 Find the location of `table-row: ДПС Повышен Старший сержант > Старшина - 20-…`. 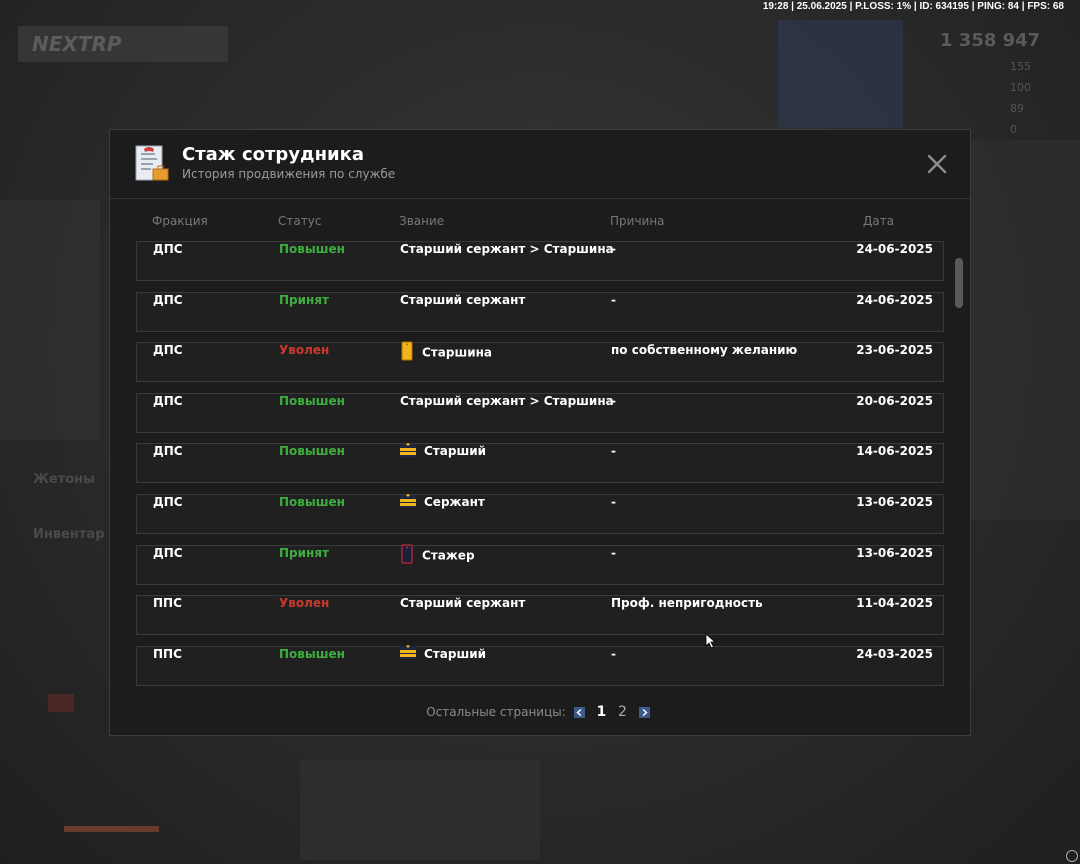

table-row: ДПС Повышен Старший сержант > Старшина - 20-… is located at coordinates (540, 412).